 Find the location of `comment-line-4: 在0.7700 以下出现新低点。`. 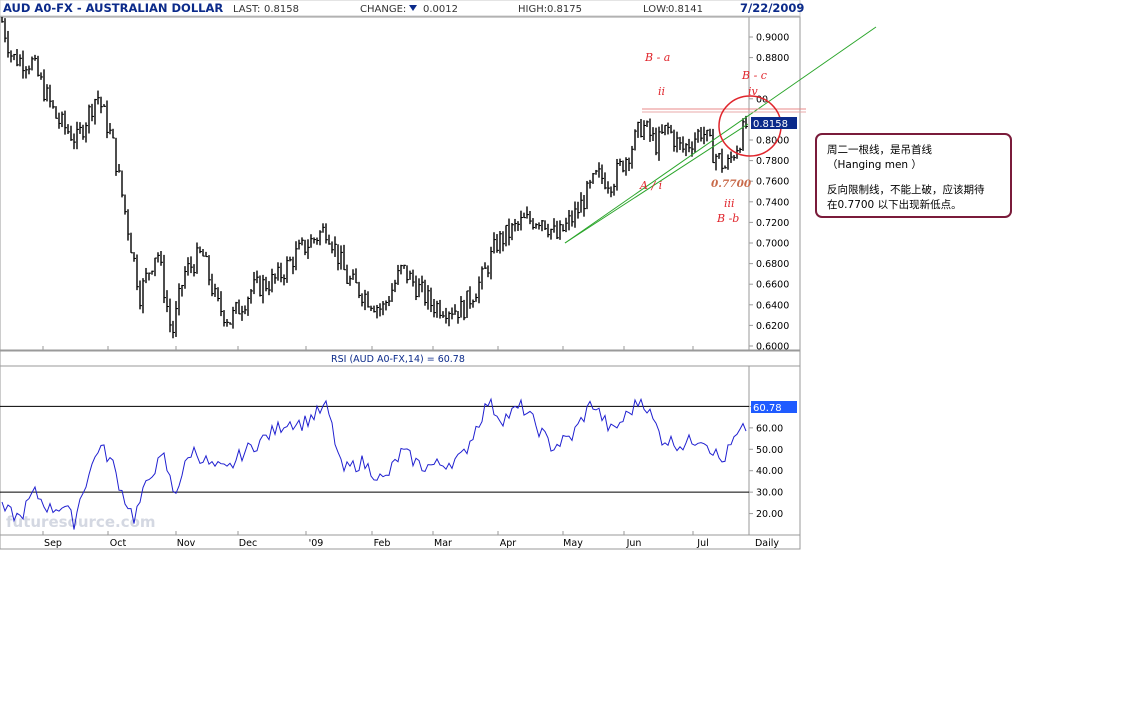

comment-line-4: 在0.7700 以下出现新低点。 is located at coordinates (894, 205).